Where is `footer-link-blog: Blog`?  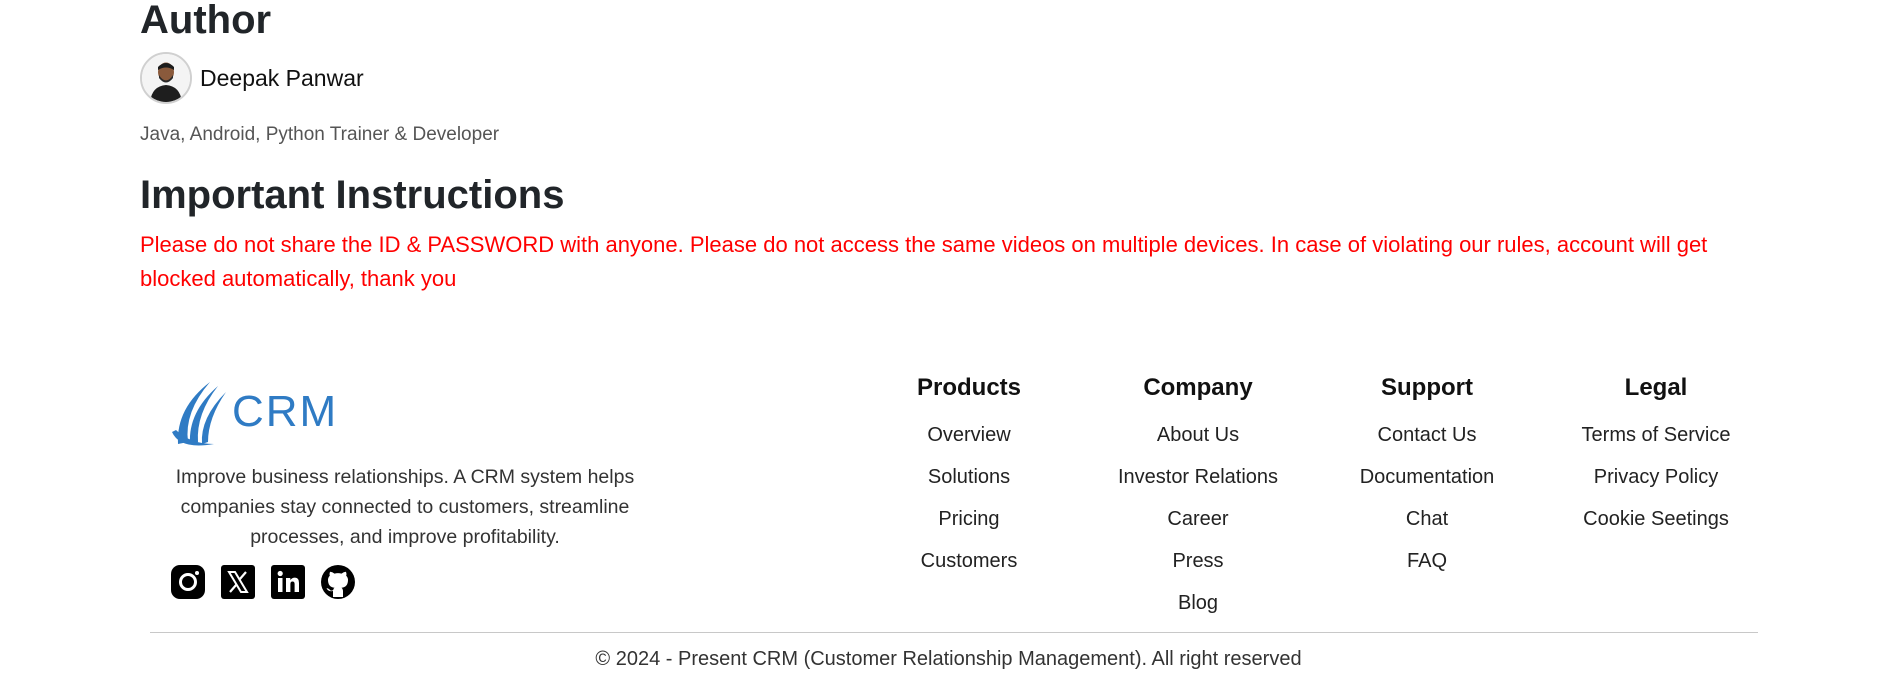
footer-link-blog: Blog is located at coordinates (1198, 603).